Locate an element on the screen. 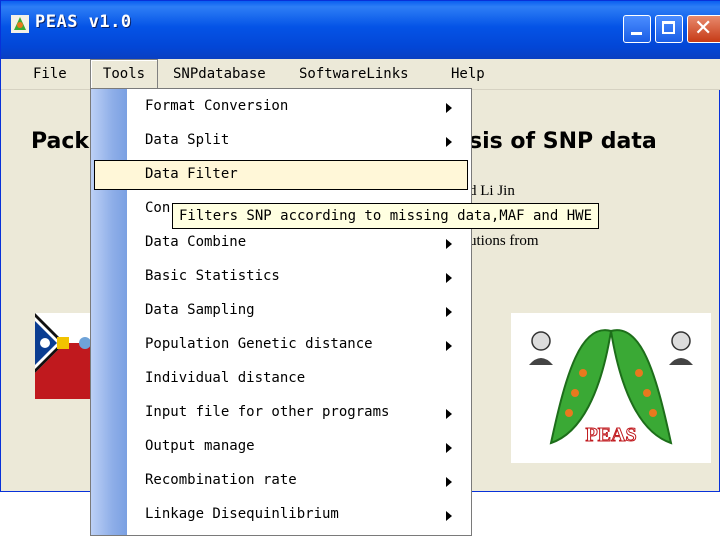 This screenshot has height=536, width=720. menu-item-basic-statistics: Basic Statistics is located at coordinates (281, 278).